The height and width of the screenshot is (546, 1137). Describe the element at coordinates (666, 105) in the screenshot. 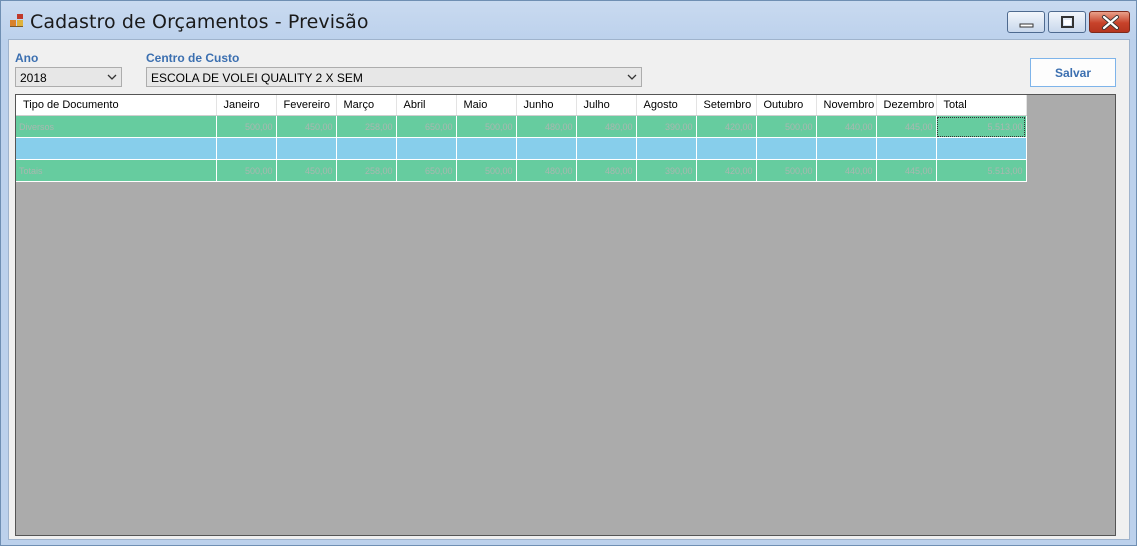

I see `column-header: Agosto` at that location.